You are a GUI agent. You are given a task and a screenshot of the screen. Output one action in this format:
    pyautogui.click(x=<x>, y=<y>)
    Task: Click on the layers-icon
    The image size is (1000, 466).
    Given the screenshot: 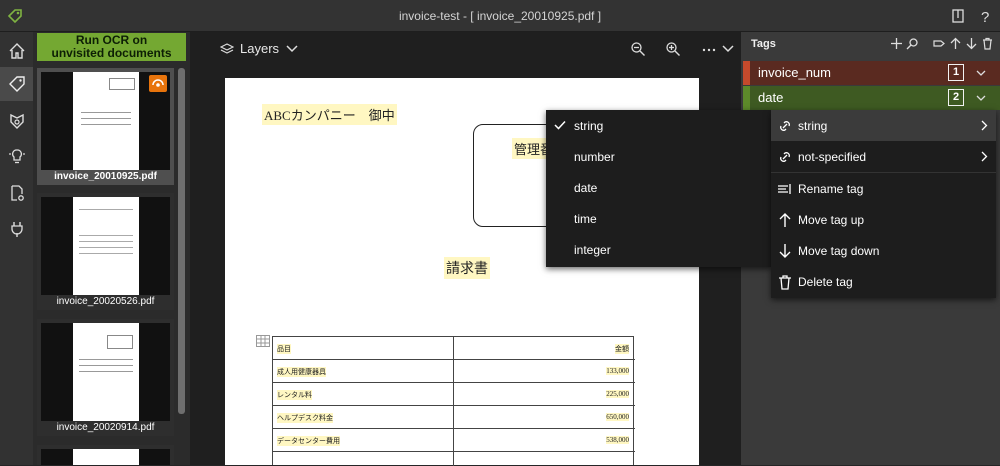 What is the action you would take?
    pyautogui.click(x=227, y=48)
    